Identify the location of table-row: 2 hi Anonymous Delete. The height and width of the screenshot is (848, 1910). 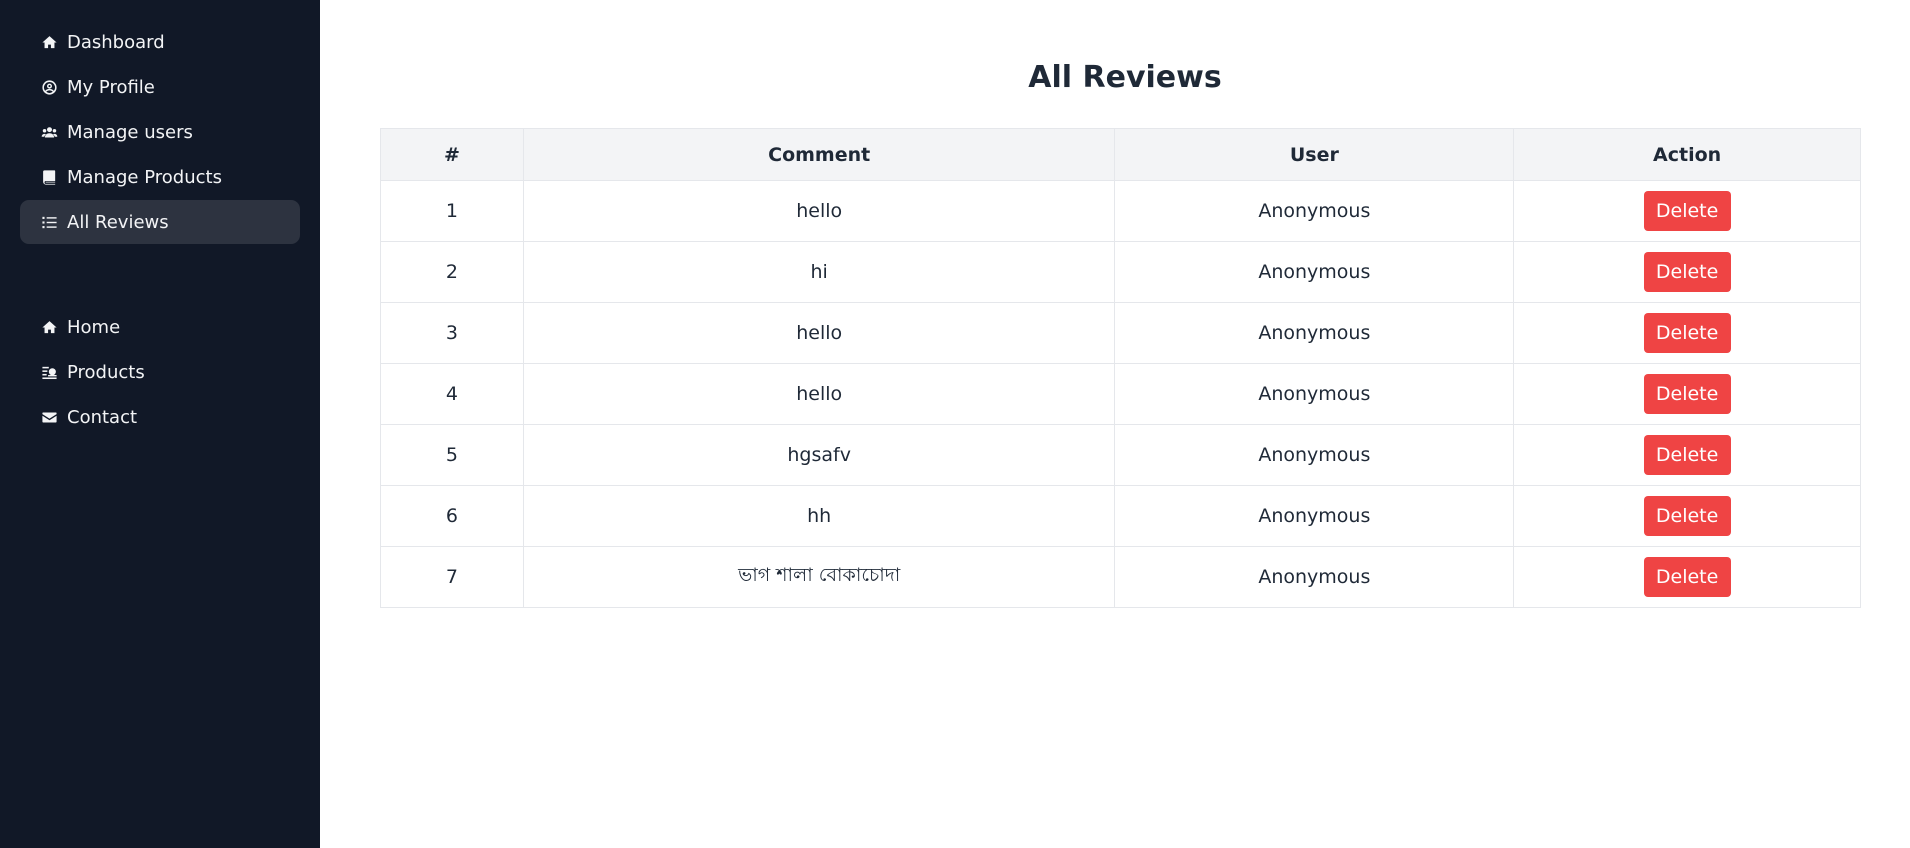
(1120, 272).